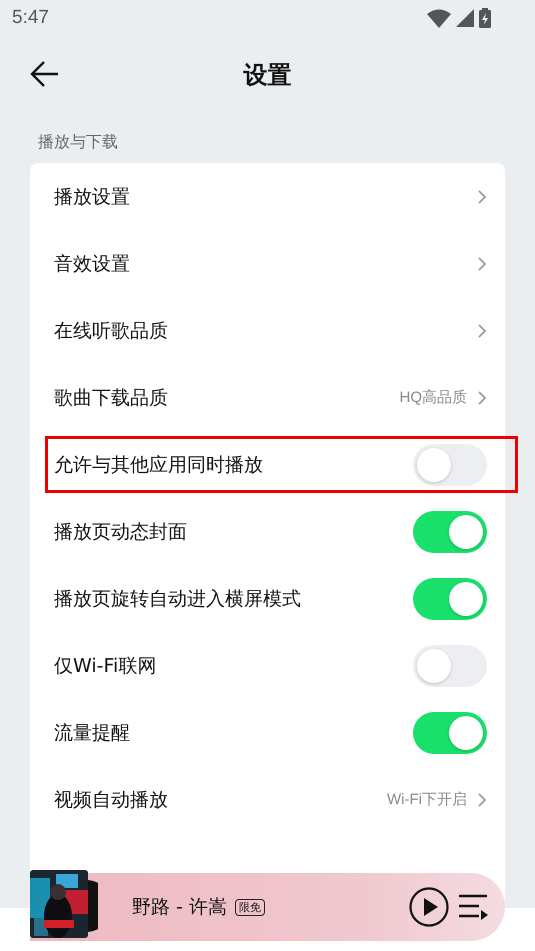 This screenshot has width=535, height=951. I want to click on section-label: 播放与下载, so click(78, 140).